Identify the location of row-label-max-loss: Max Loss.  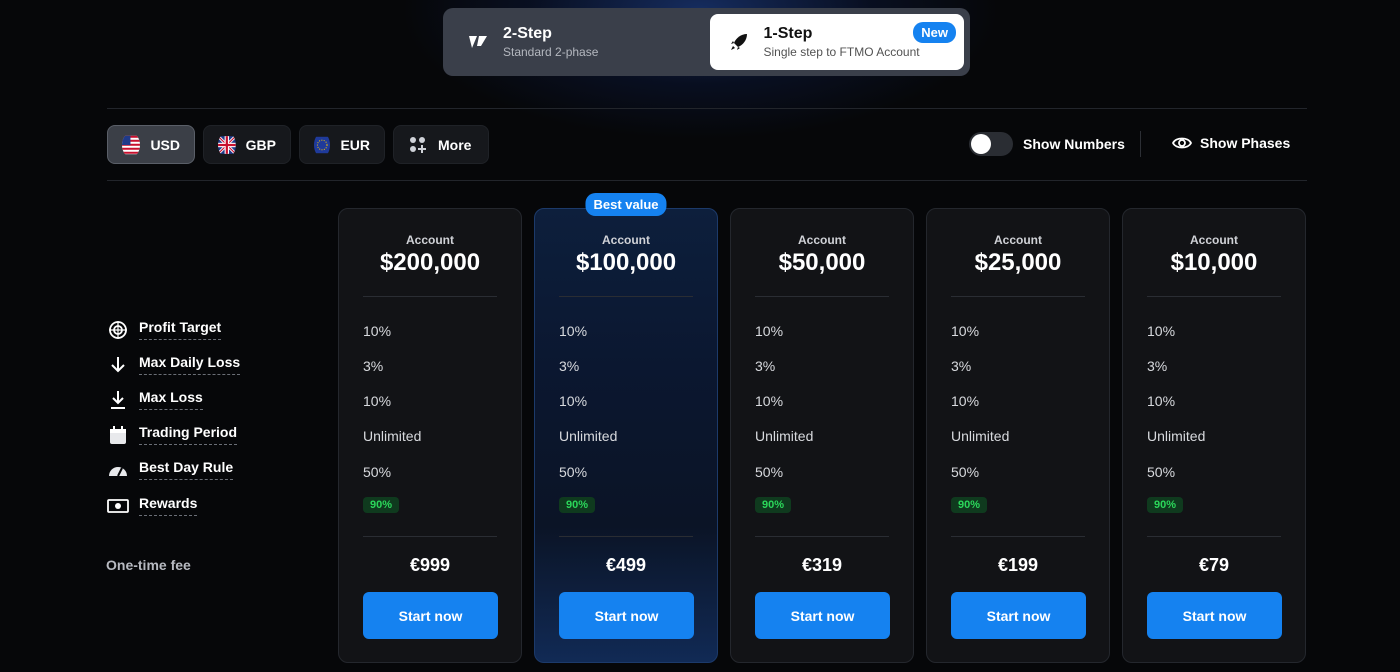
(155, 400).